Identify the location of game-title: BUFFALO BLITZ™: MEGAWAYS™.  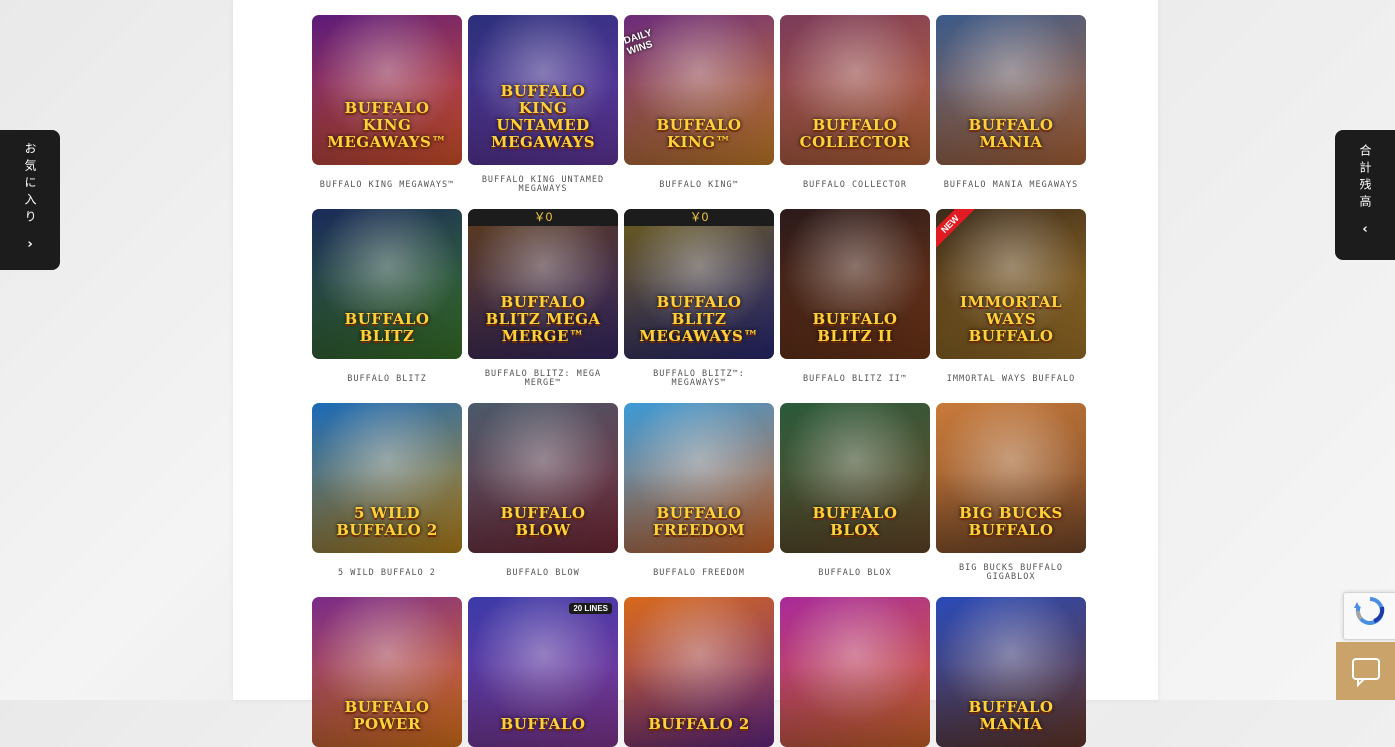
(699, 379).